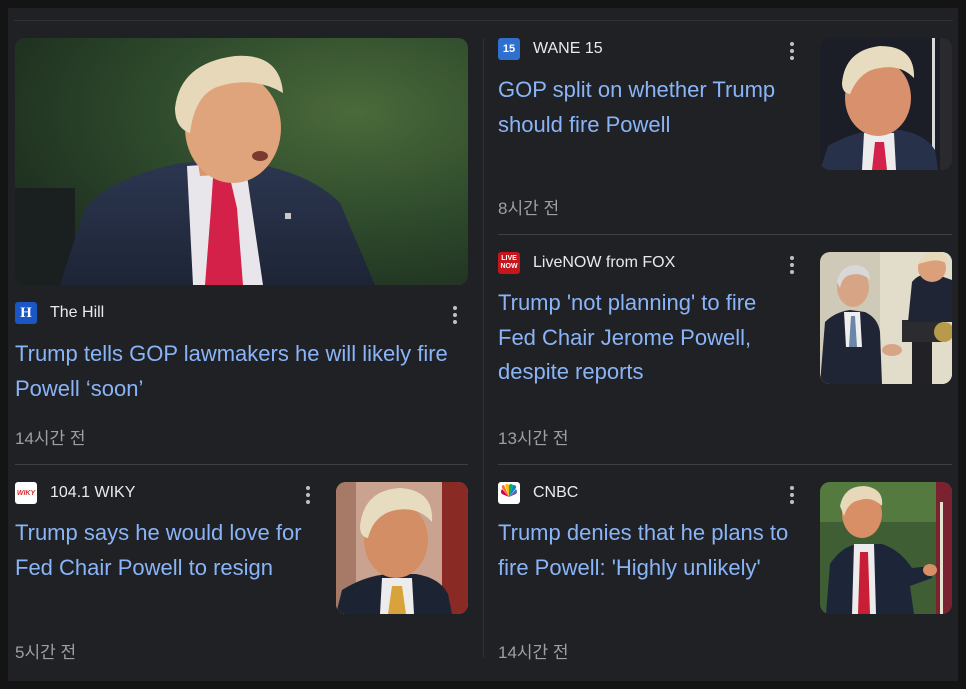 Image resolution: width=966 pixels, height=689 pixels. What do you see at coordinates (529, 208) in the screenshot?
I see `publish-time: 8시간 전` at bounding box center [529, 208].